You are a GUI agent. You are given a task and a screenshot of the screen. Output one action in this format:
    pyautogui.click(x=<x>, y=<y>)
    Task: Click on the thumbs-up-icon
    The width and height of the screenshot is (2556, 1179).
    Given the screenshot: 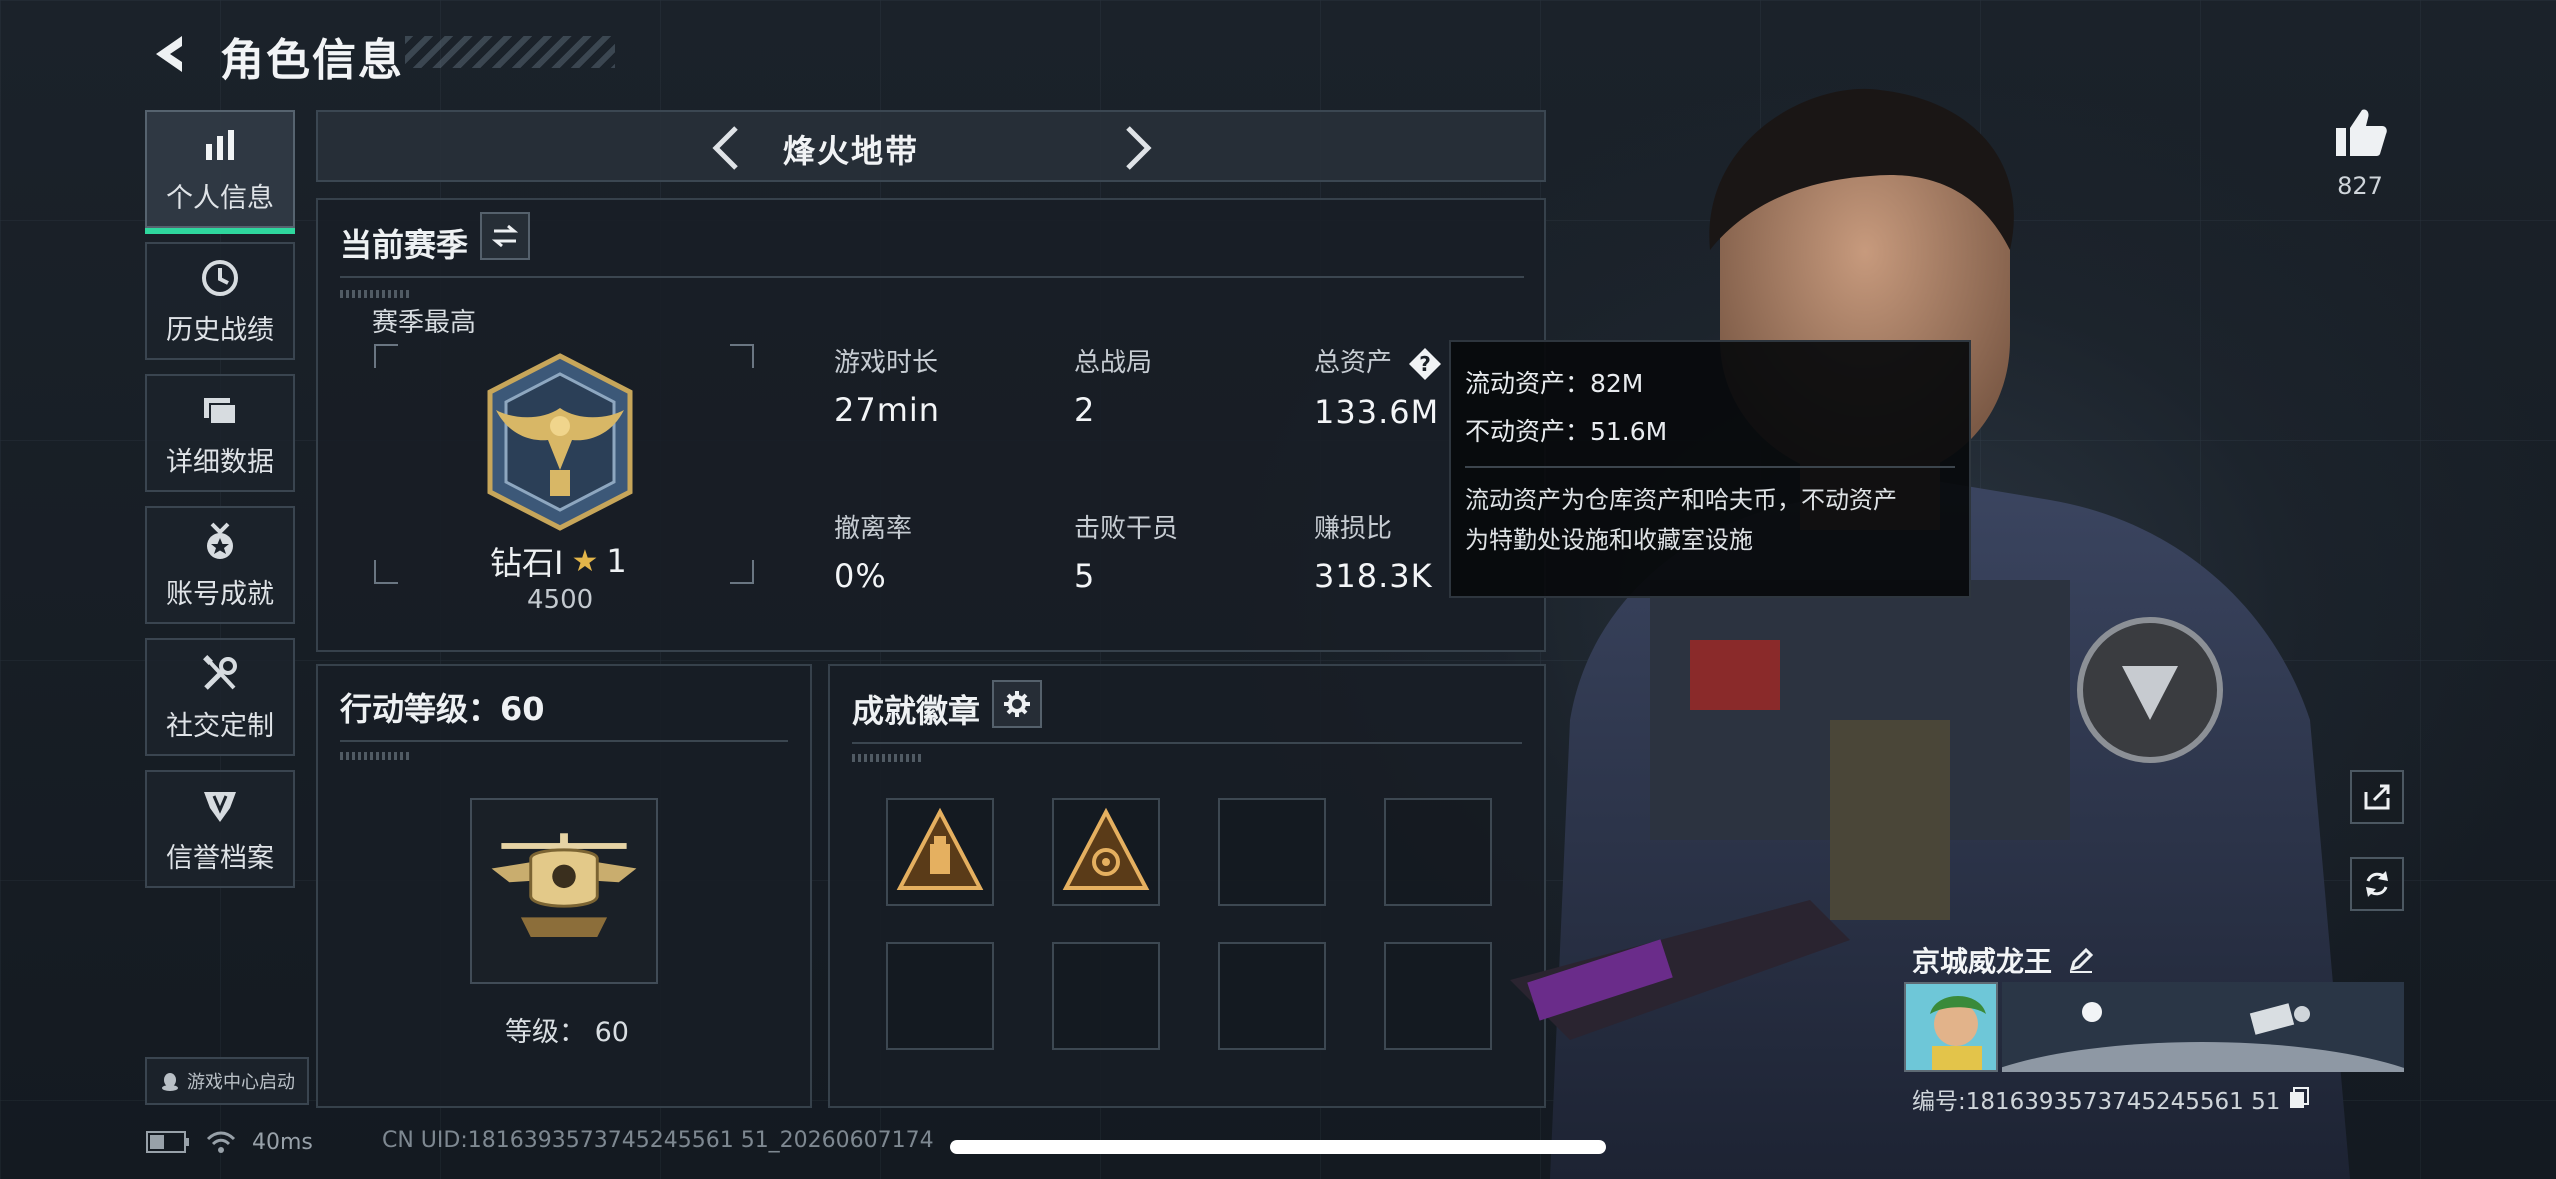 What is the action you would take?
    pyautogui.click(x=2361, y=132)
    